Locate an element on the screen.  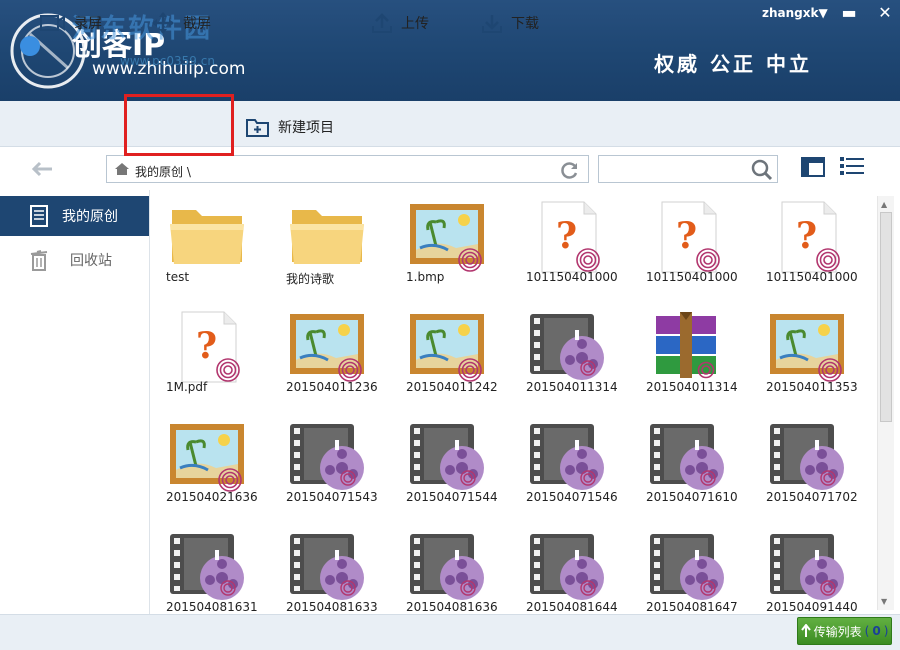
path-field: 我的原创 \ is located at coordinates (347, 169).